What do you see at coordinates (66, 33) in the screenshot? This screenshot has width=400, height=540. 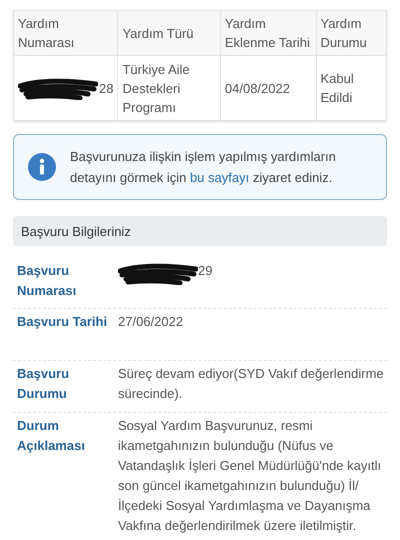 I see `column-header: Yardım Numarası` at bounding box center [66, 33].